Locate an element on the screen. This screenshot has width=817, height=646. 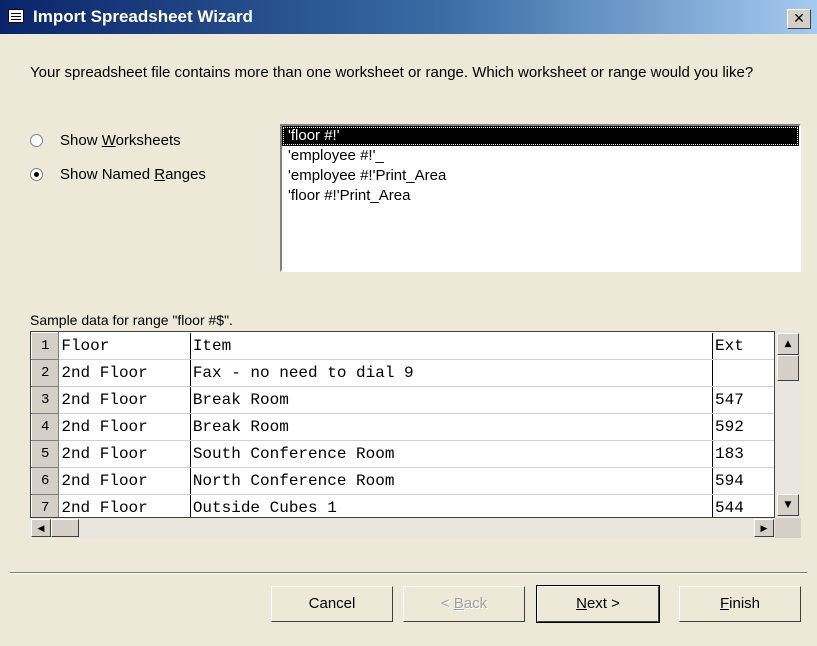
table-cell: 547 is located at coordinates (743, 400).